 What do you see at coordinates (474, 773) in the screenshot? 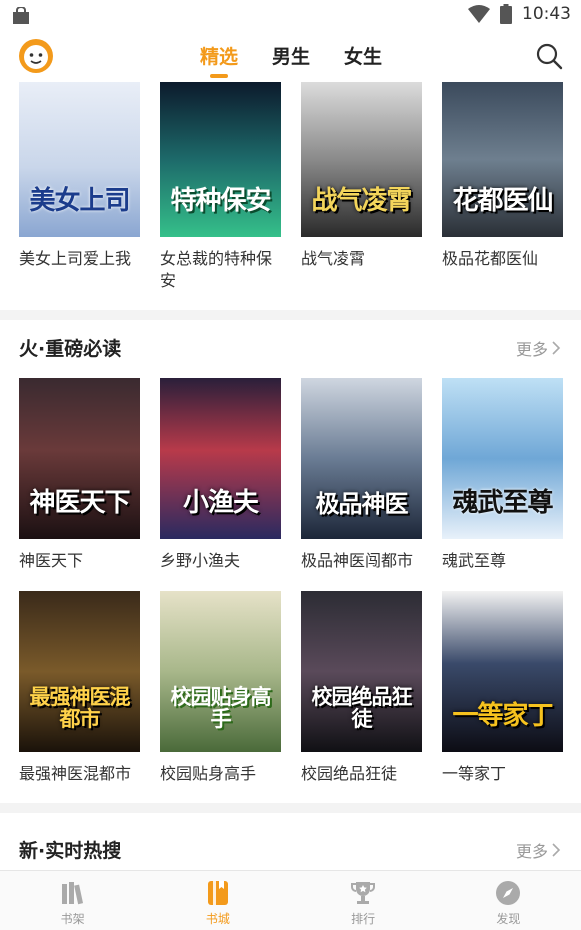
I see `book-title: 一等家丁` at bounding box center [474, 773].